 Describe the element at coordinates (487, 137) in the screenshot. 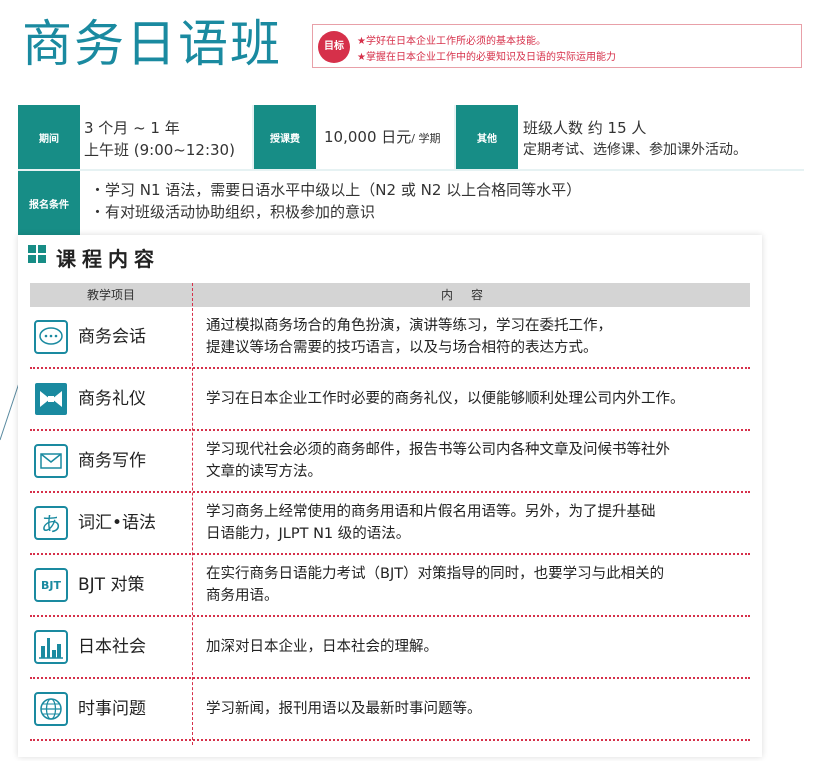

I see `other-label: 其他` at that location.